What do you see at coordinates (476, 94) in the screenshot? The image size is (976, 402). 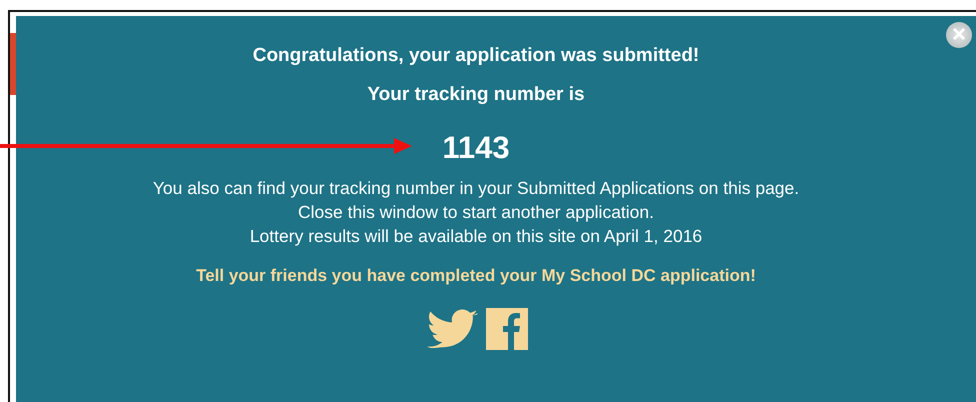 I see `tracking-label: Your tracking number is` at bounding box center [476, 94].